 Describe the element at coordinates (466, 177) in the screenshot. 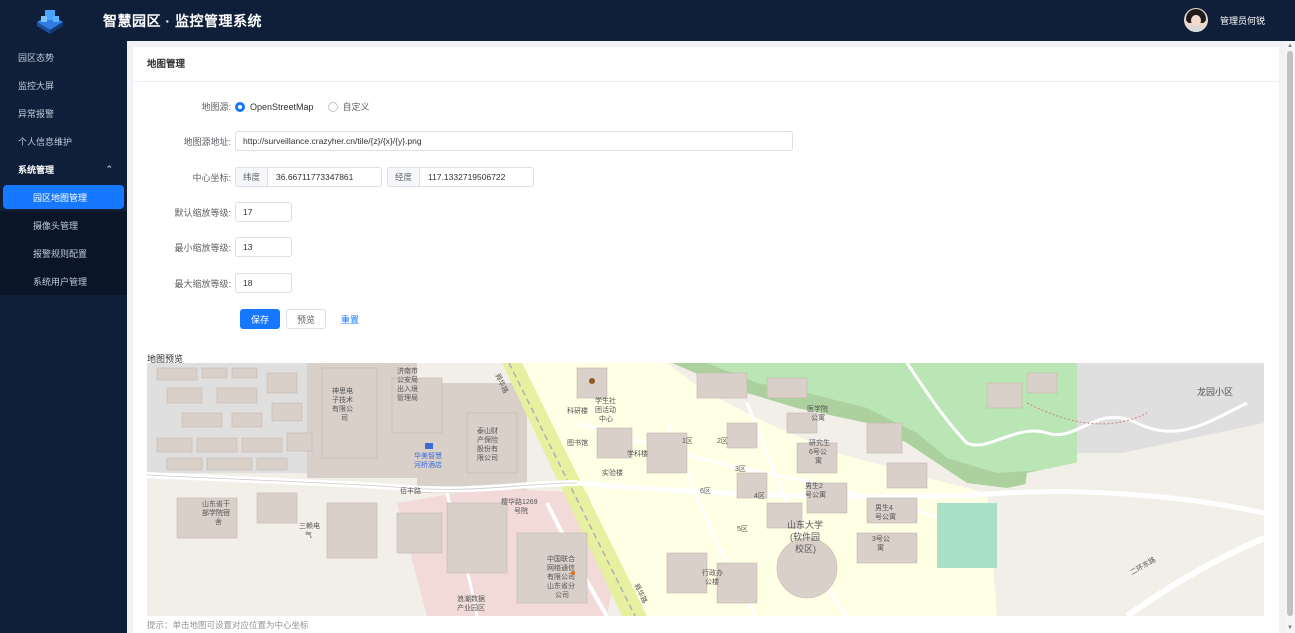

I see `longitude-value: 117.1332719506722` at that location.